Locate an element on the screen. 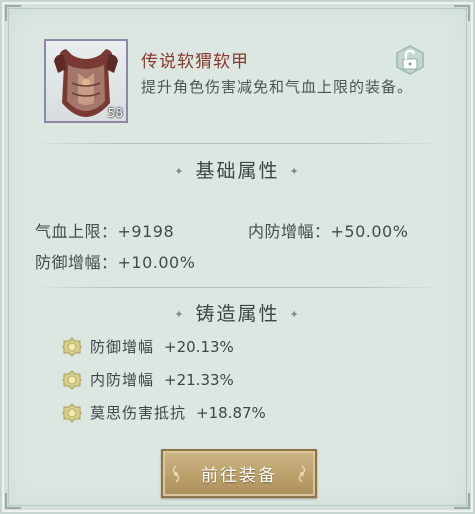  forge-attr-value: +18.87% is located at coordinates (231, 412).